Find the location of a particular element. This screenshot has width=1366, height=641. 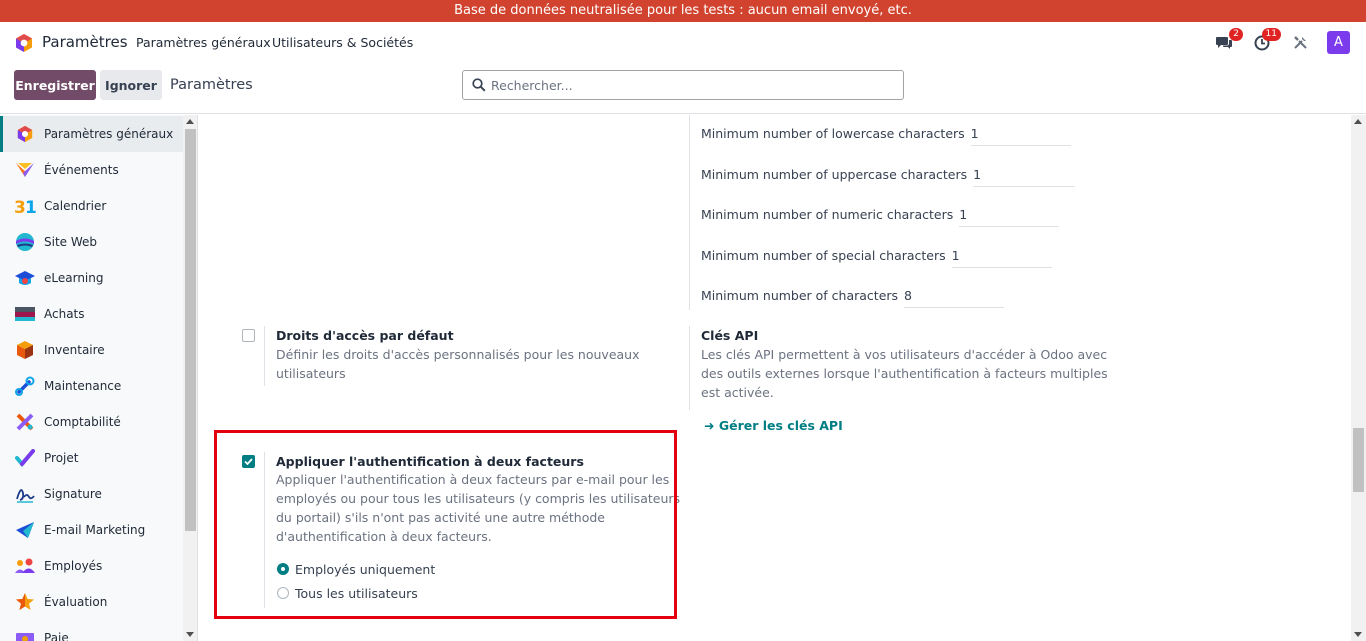

default-access-title: Droits d'accès par défaut is located at coordinates (365, 335).